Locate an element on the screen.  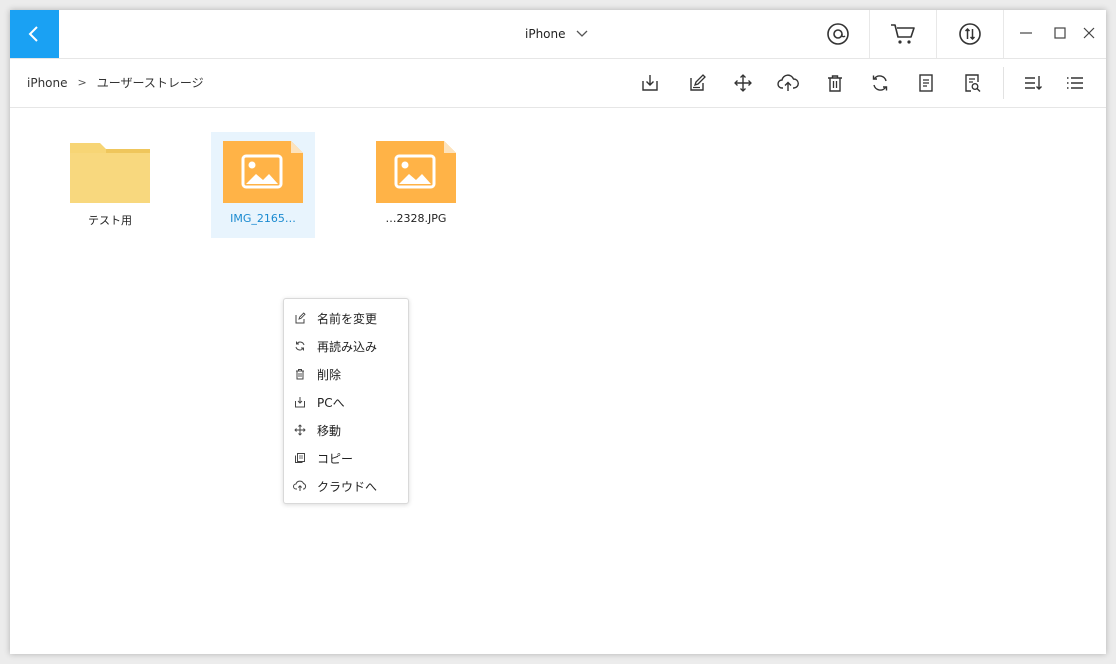
toolbar-separator is located at coordinates (1003, 83).